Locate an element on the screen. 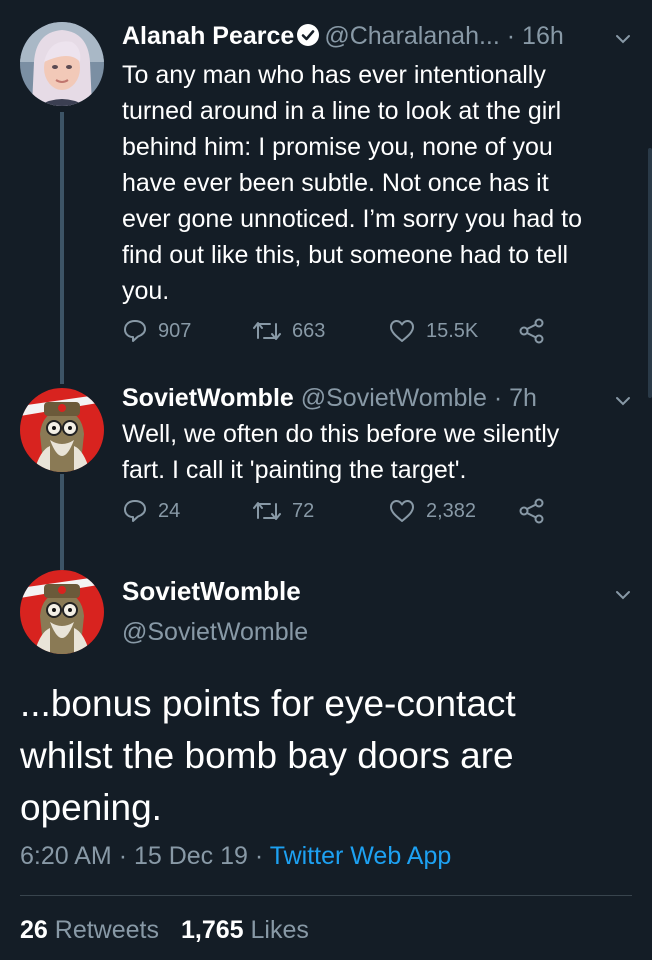  retweet-count: 663 is located at coordinates (309, 330).